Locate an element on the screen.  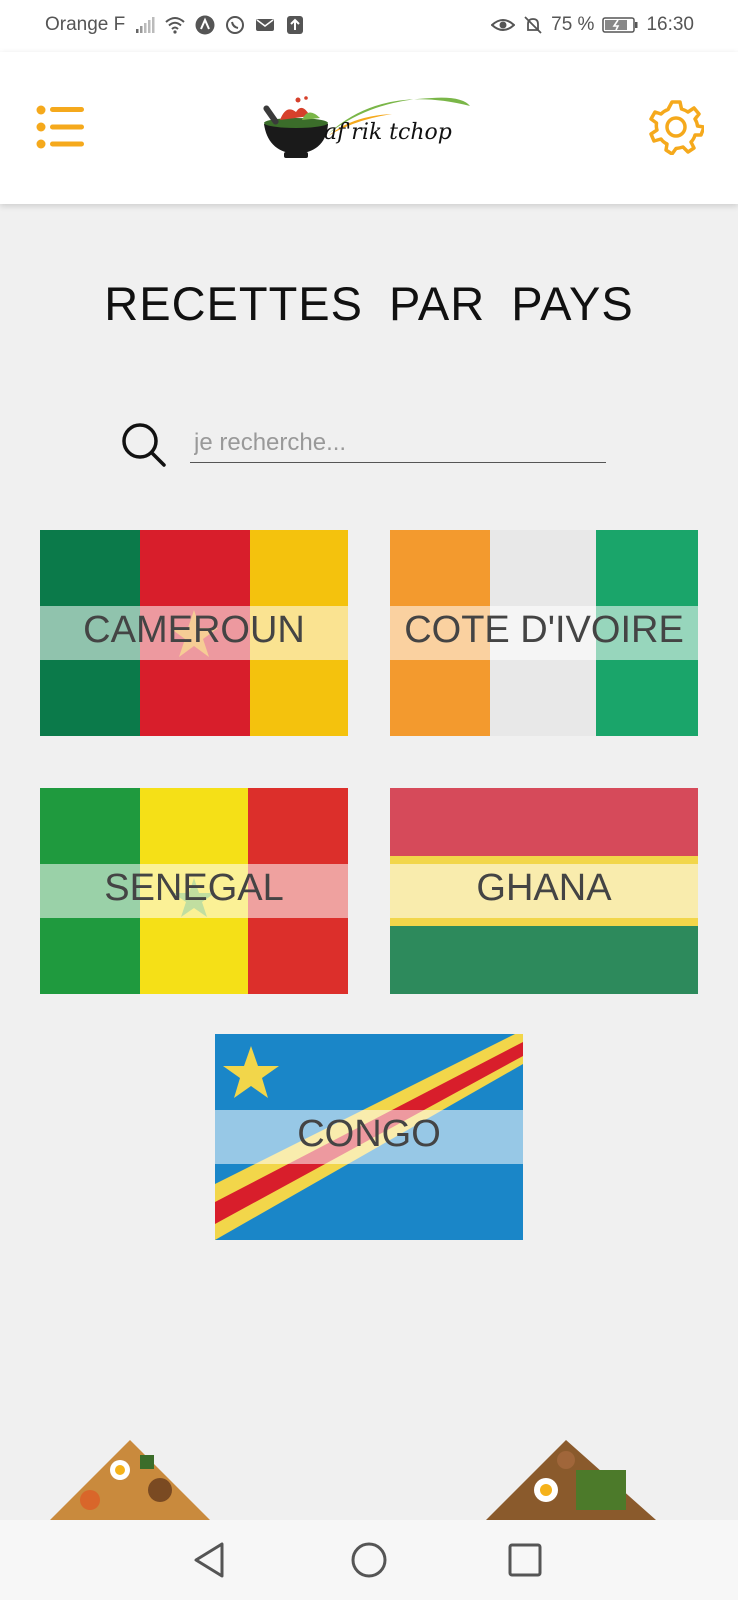
wifi-icon is located at coordinates (175, 25).